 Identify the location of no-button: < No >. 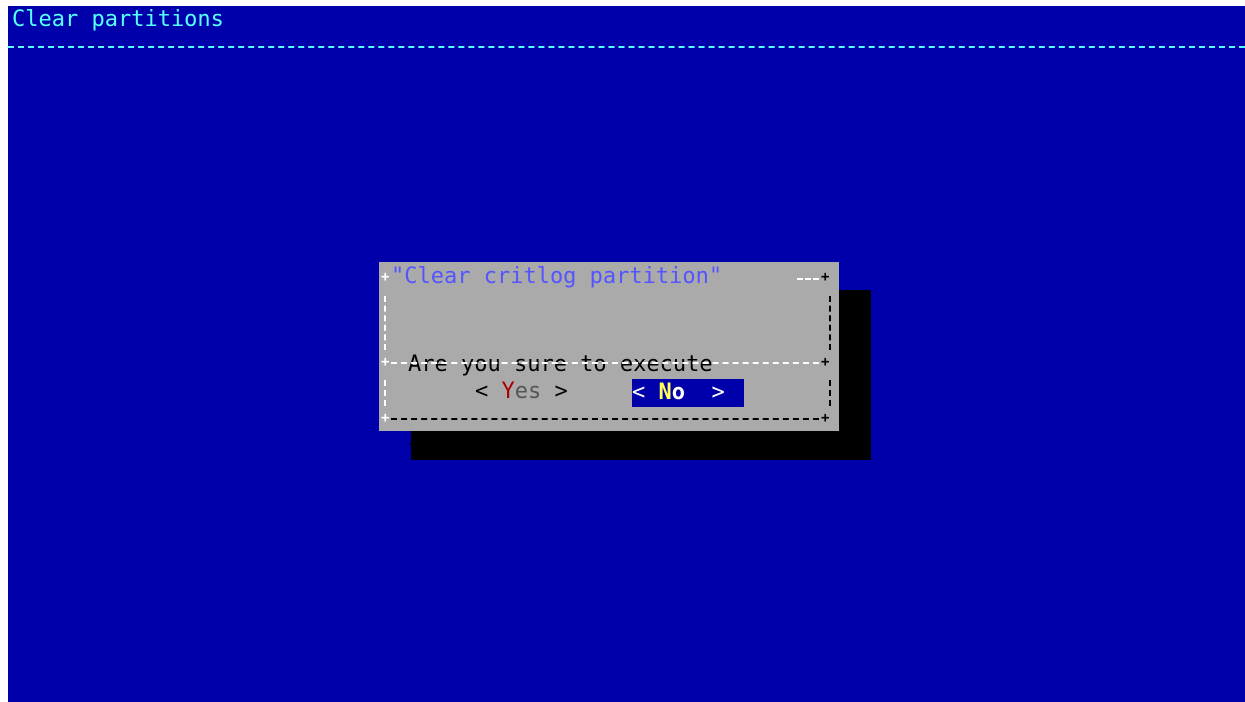
(688, 393).